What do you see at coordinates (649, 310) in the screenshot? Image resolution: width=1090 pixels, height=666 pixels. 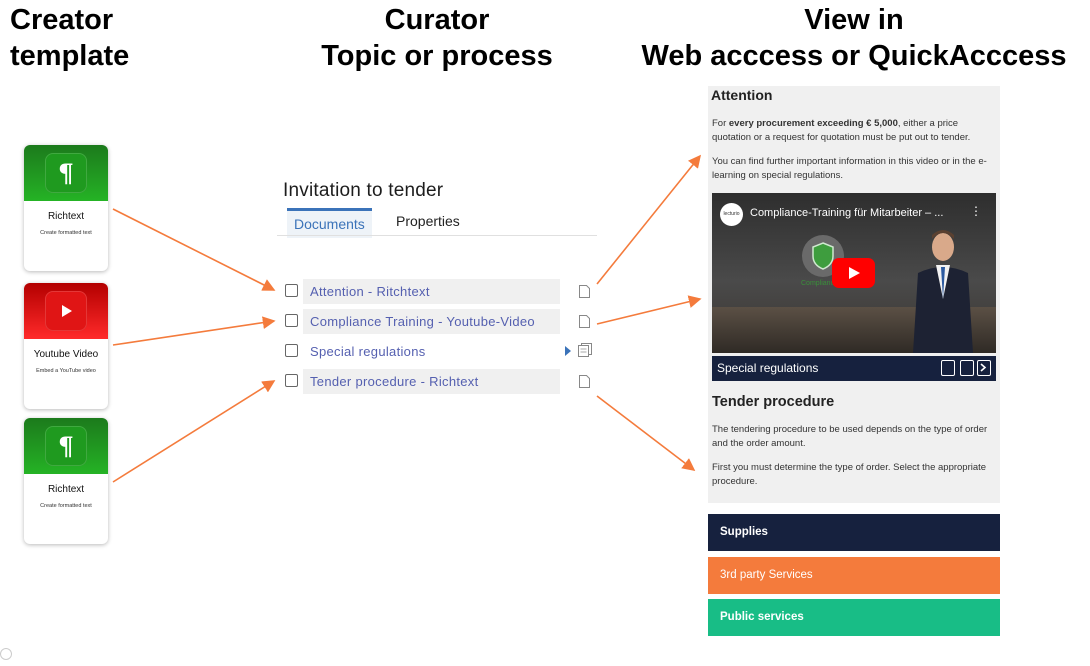 I see `arrow-compliance-to-video` at bounding box center [649, 310].